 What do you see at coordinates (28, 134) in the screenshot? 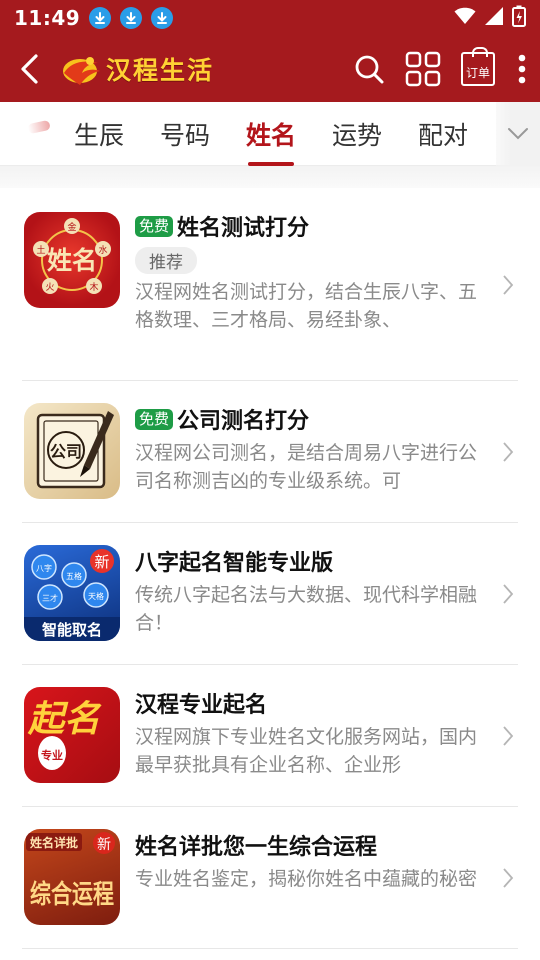
I see `tab-scroll-fade` at bounding box center [28, 134].